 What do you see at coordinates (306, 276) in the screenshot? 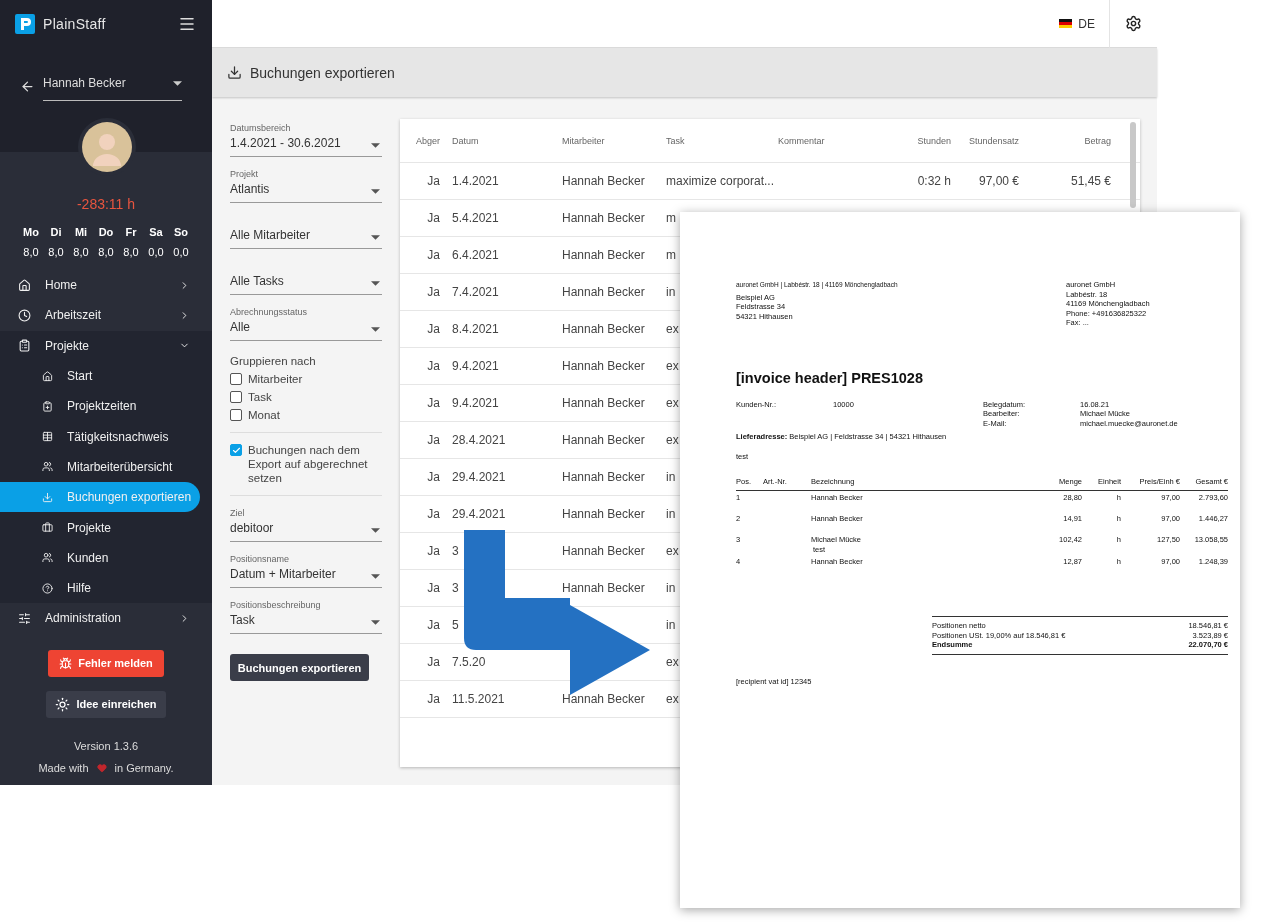
I see `select-field: Alle Tasks` at bounding box center [306, 276].